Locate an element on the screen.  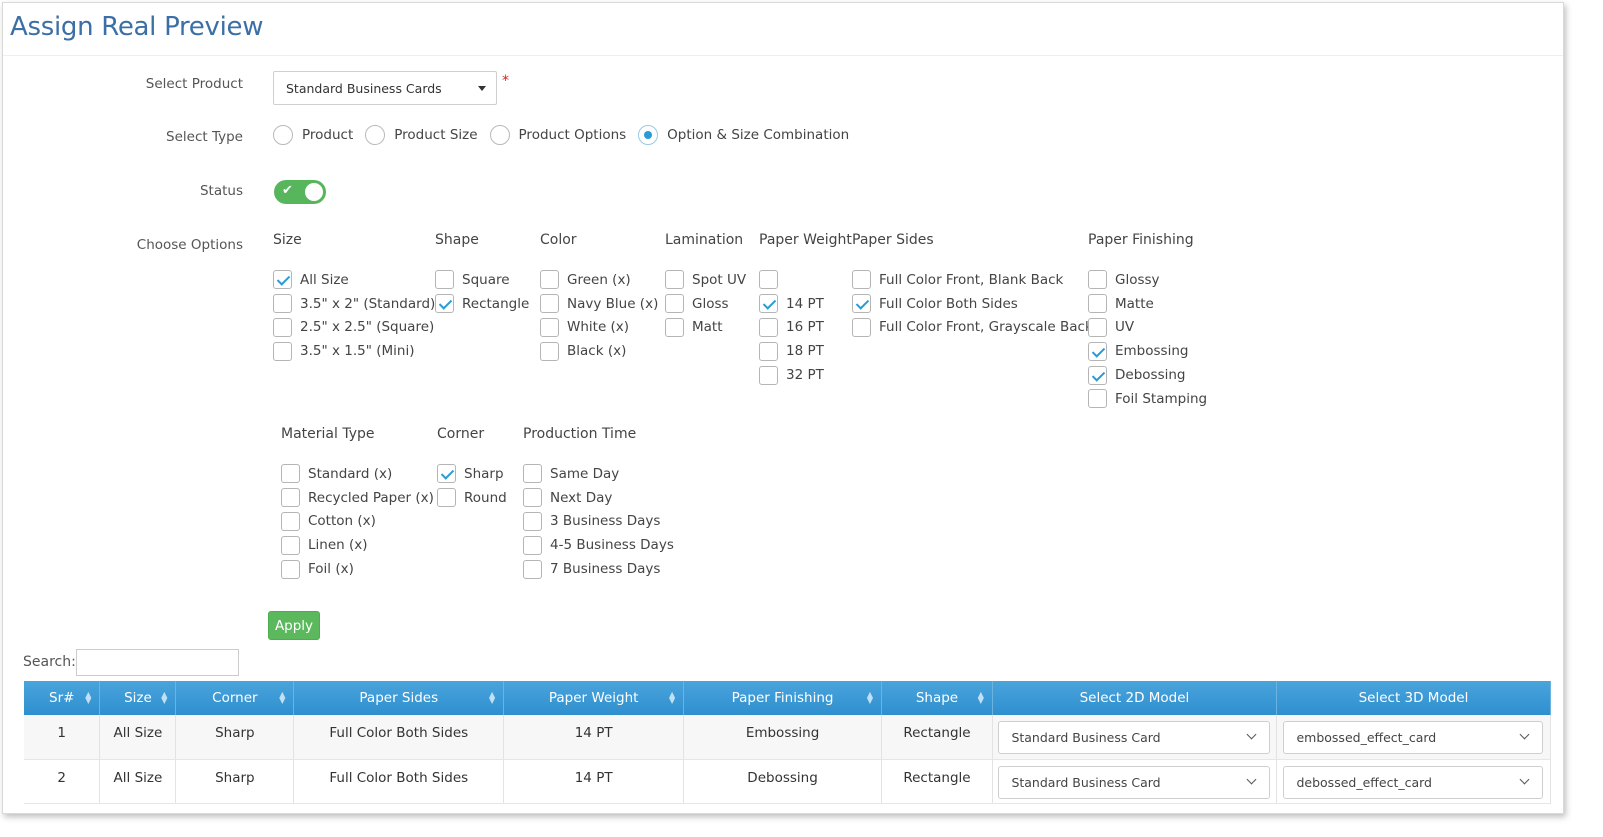
option-paper-finishing-item: Foil Stamping is located at coordinates (1147, 399).